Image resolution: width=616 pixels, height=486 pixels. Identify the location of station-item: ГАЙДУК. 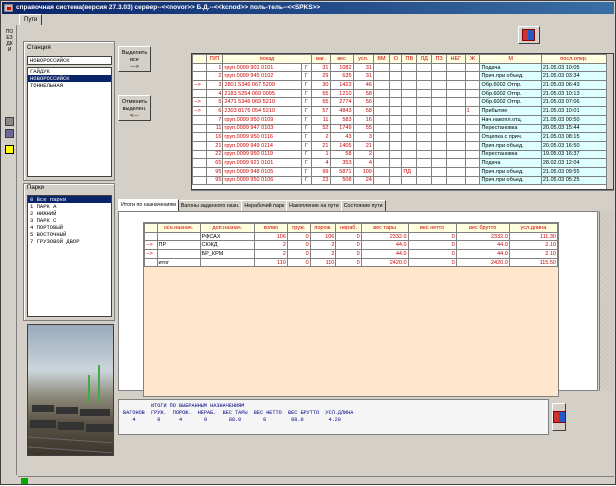
(69, 71).